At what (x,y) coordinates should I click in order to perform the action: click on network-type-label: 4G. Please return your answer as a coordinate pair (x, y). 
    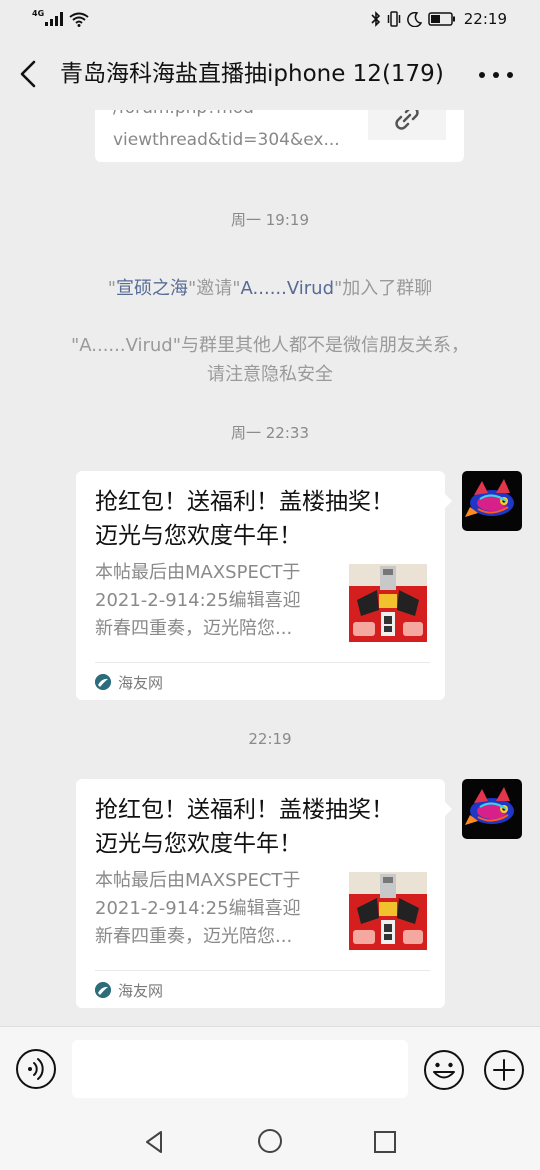
    Looking at the image, I should click on (38, 13).